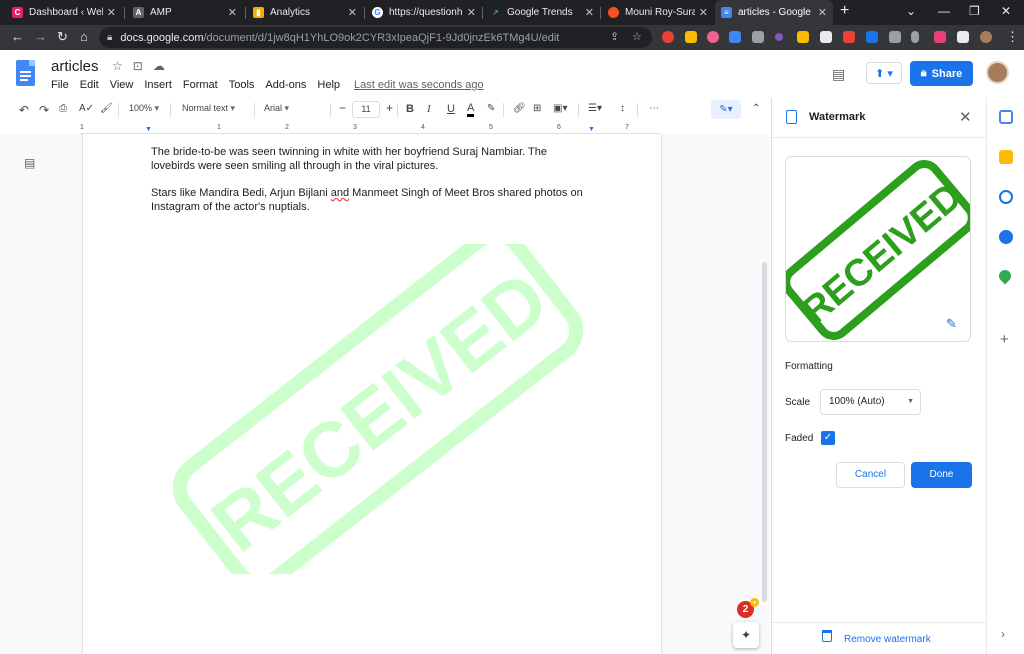 This screenshot has width=1024, height=654. What do you see at coordinates (591, 129) in the screenshot?
I see `right-indent-marker-icon: ▼` at bounding box center [591, 129].